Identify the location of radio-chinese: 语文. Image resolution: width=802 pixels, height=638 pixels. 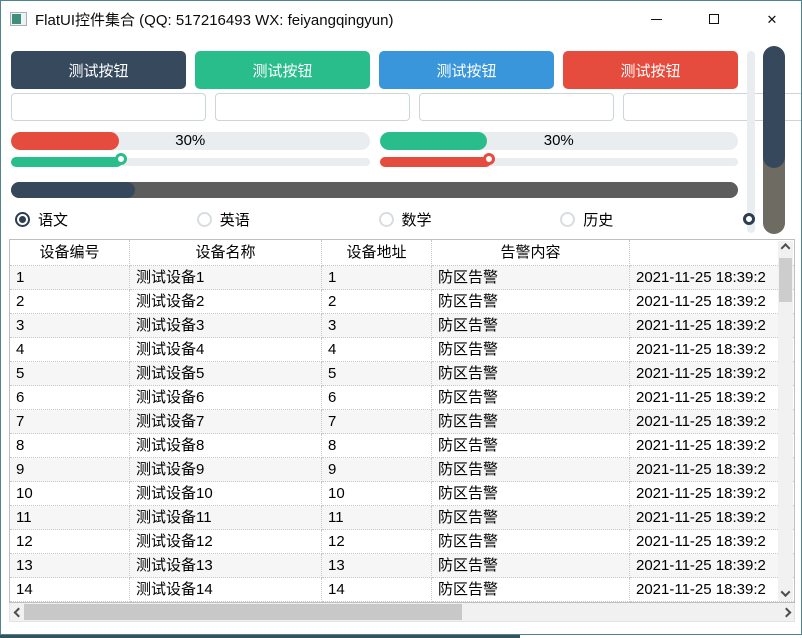
(102, 219).